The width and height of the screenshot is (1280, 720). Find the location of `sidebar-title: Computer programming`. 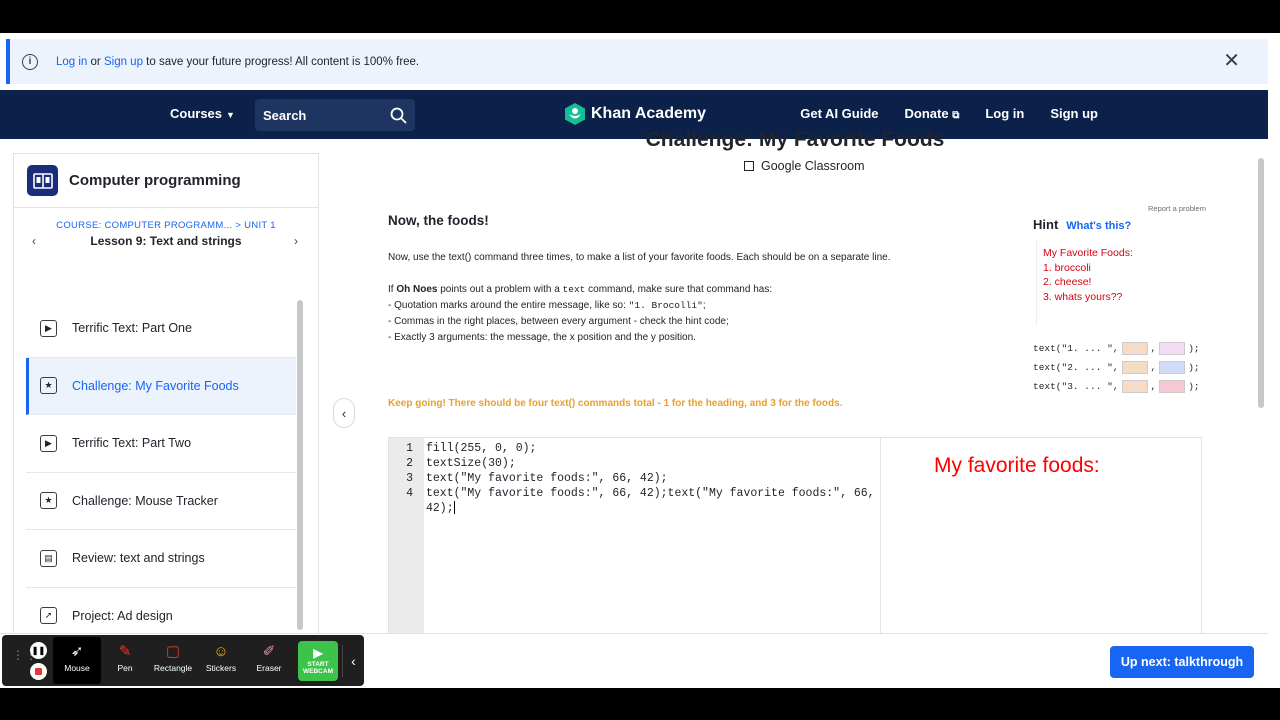

sidebar-title: Computer programming is located at coordinates (155, 180).